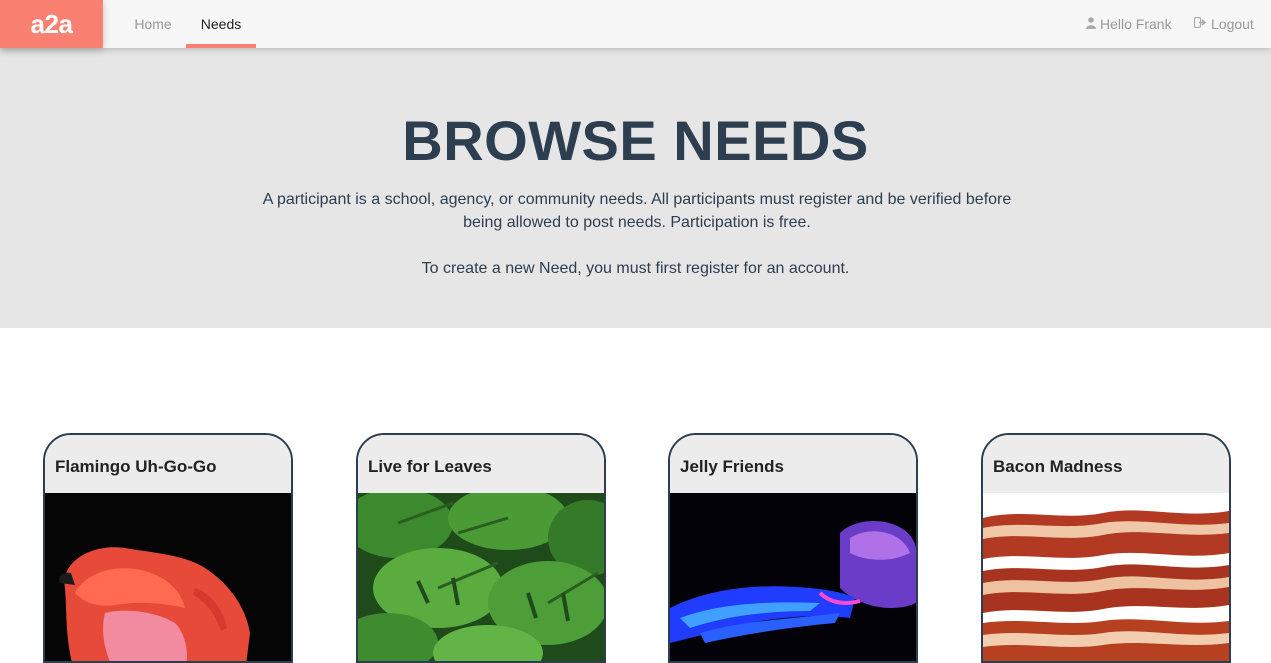 This screenshot has width=1271, height=663. What do you see at coordinates (481, 577) in the screenshot?
I see `leaves-image` at bounding box center [481, 577].